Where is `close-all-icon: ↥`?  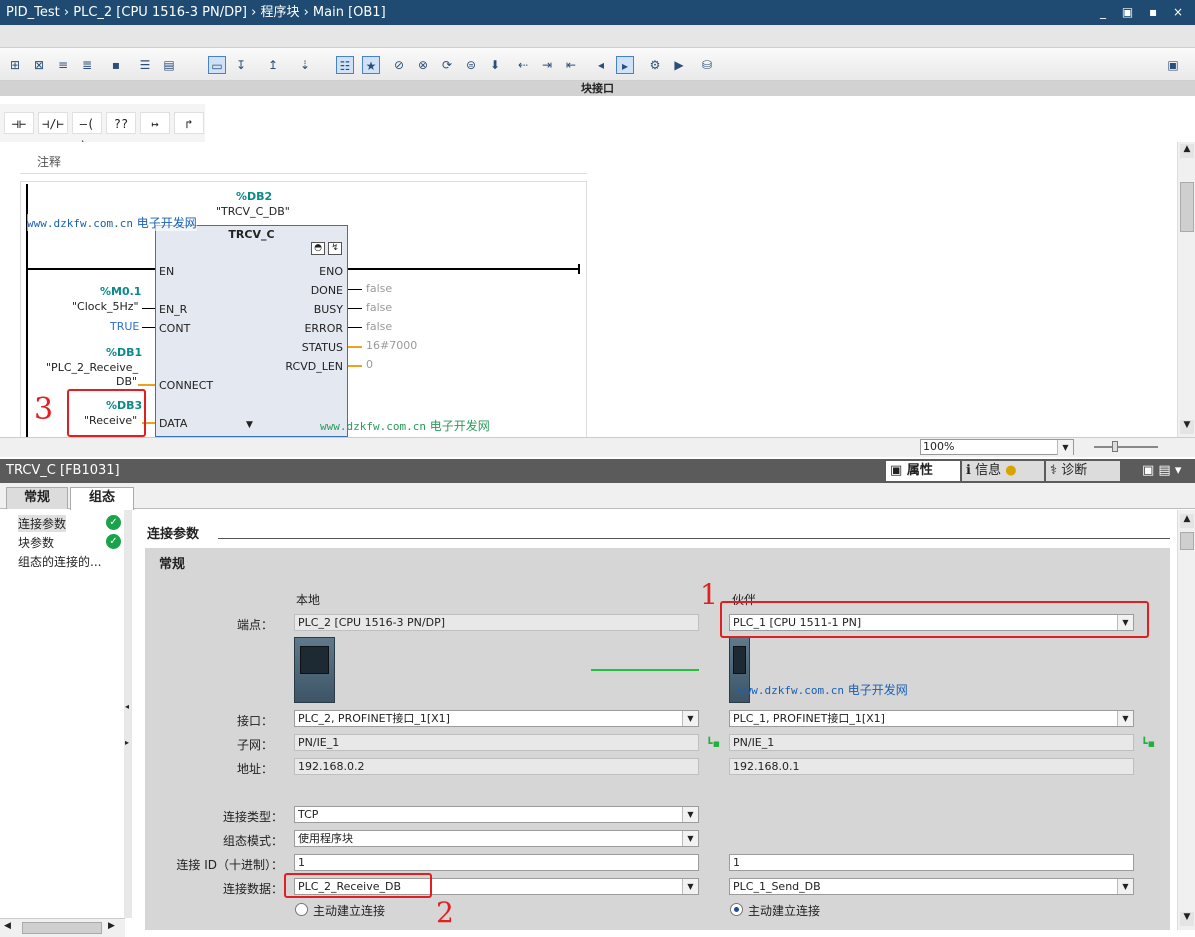
close-all-icon: ↥ is located at coordinates (273, 65).